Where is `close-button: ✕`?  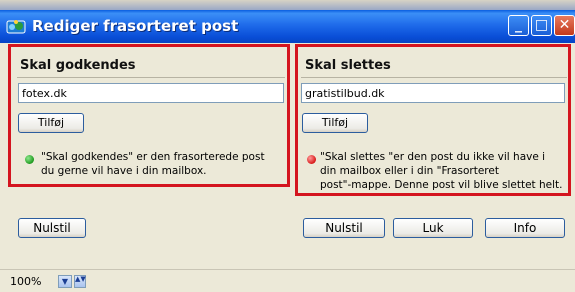
close-button: ✕ is located at coordinates (564, 25).